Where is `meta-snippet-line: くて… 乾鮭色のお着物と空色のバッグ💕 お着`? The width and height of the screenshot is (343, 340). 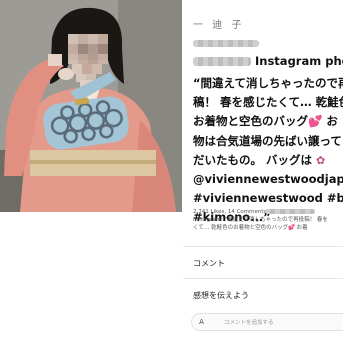 meta-snippet-line: くて… 乾鮭色のお着物と空色のバッグ💕 お着 is located at coordinates (250, 228).